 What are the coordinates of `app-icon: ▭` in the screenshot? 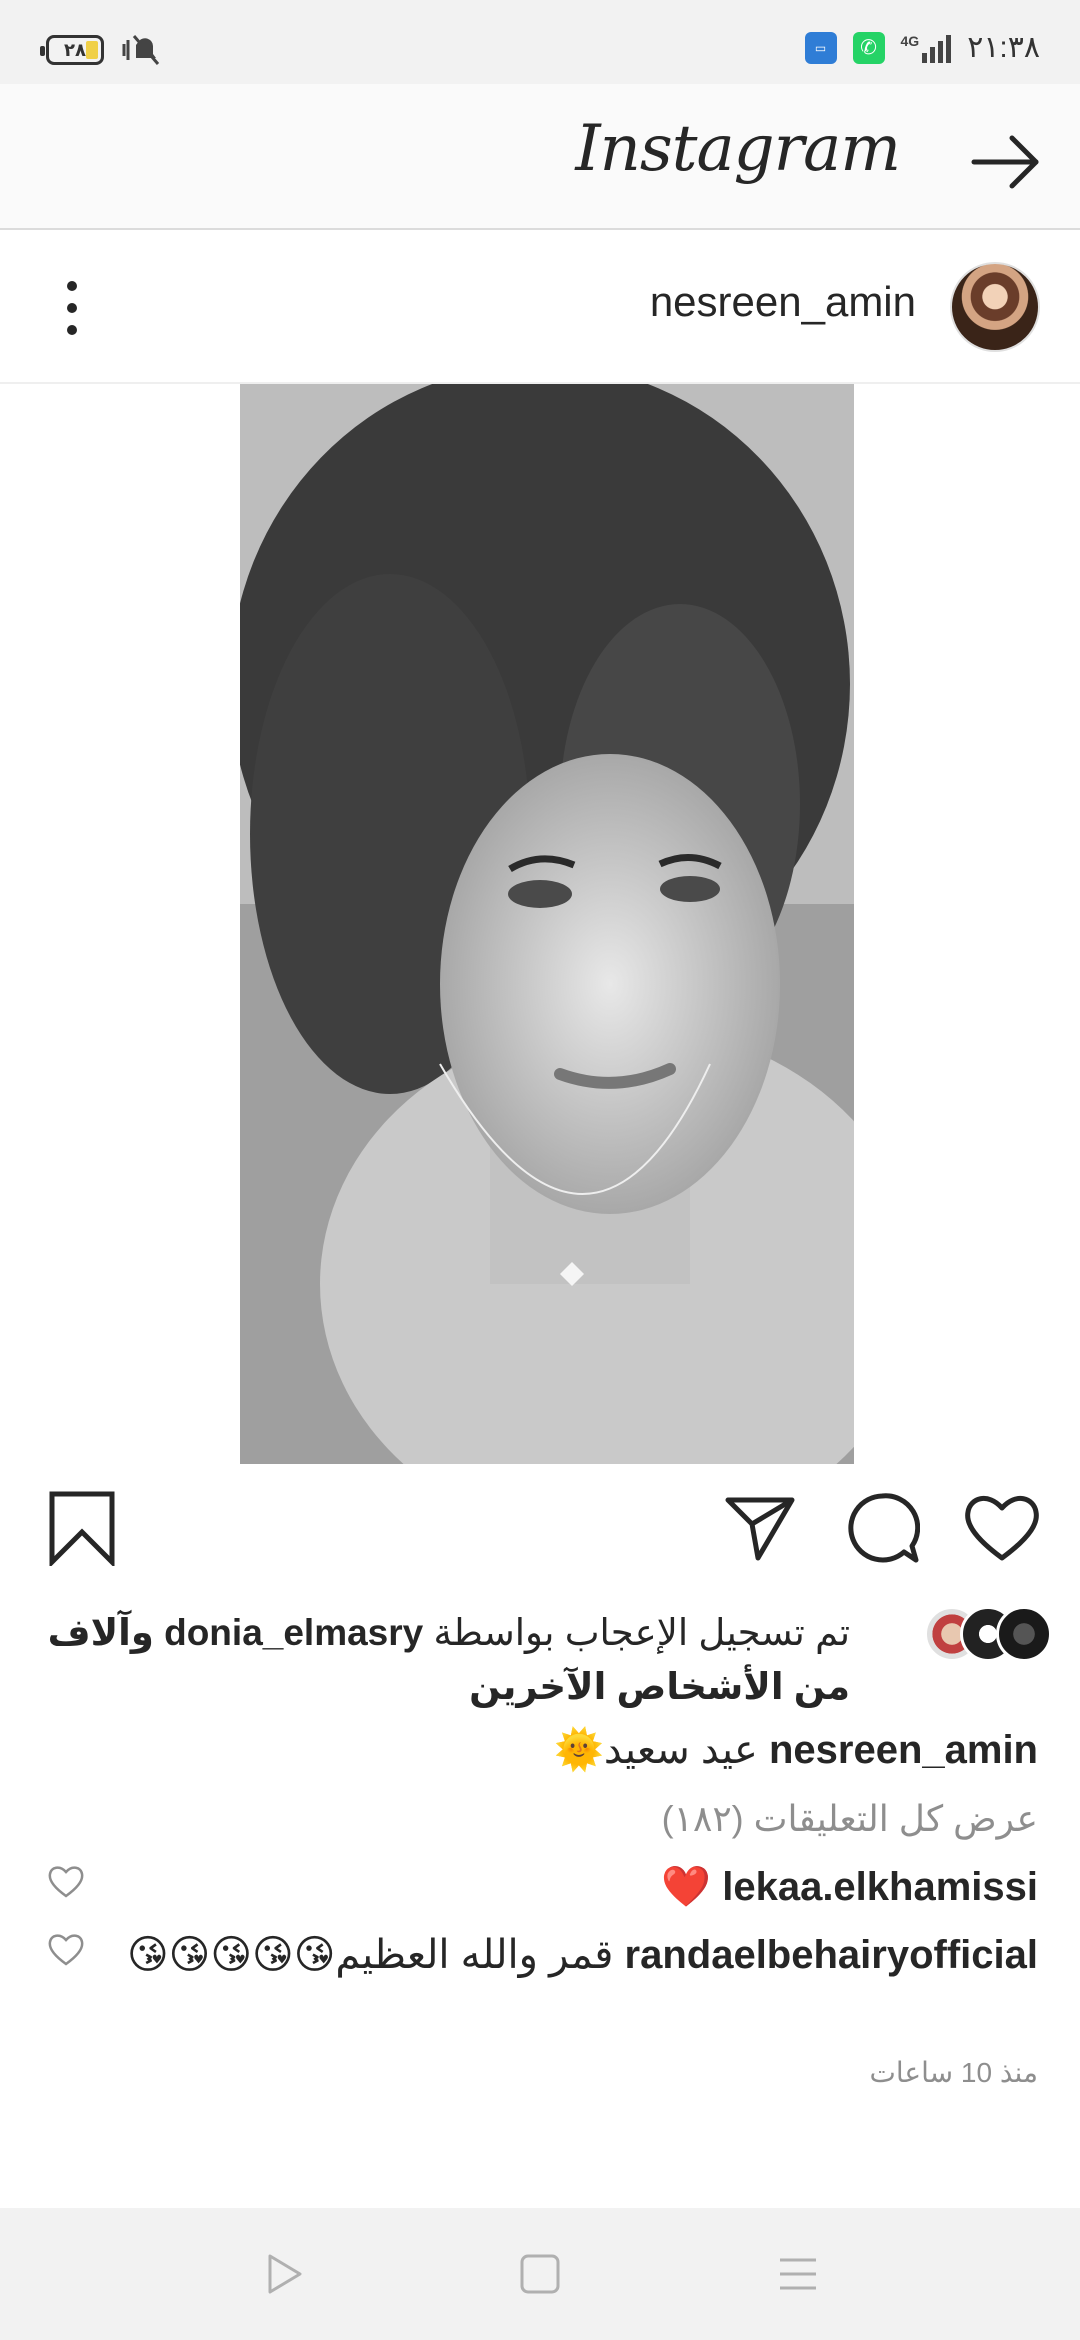 It's located at (820, 47).